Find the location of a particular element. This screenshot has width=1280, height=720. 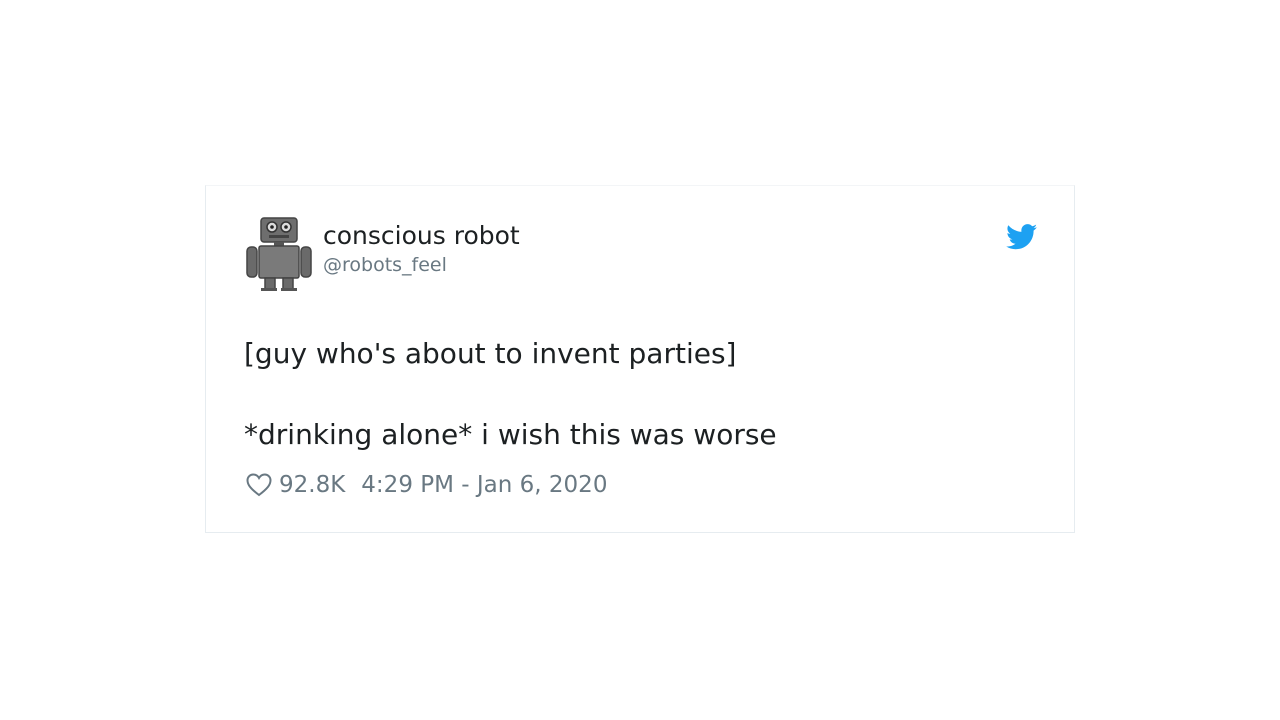

author-block: conscious robot @robots_feel is located at coordinates (421, 248).